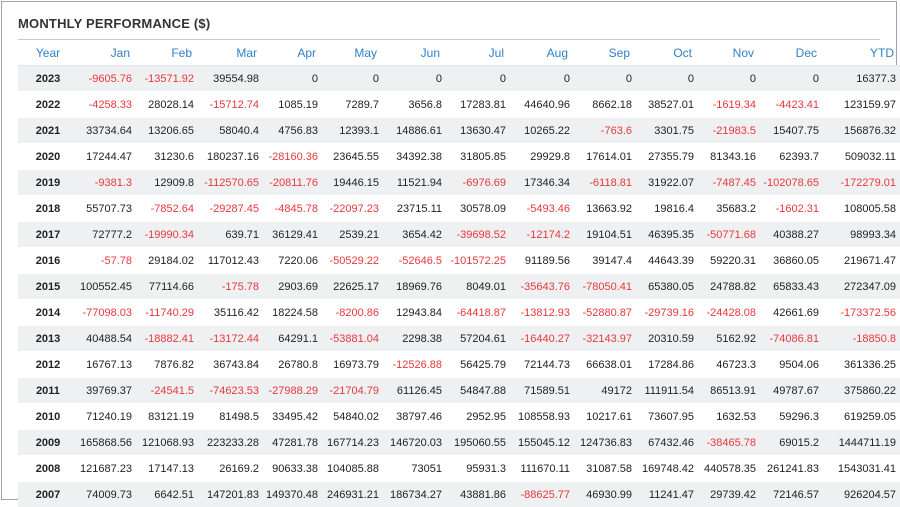 This screenshot has height=507, width=900. What do you see at coordinates (729, 365) in the screenshot?
I see `value-cell: 46723.3` at bounding box center [729, 365].